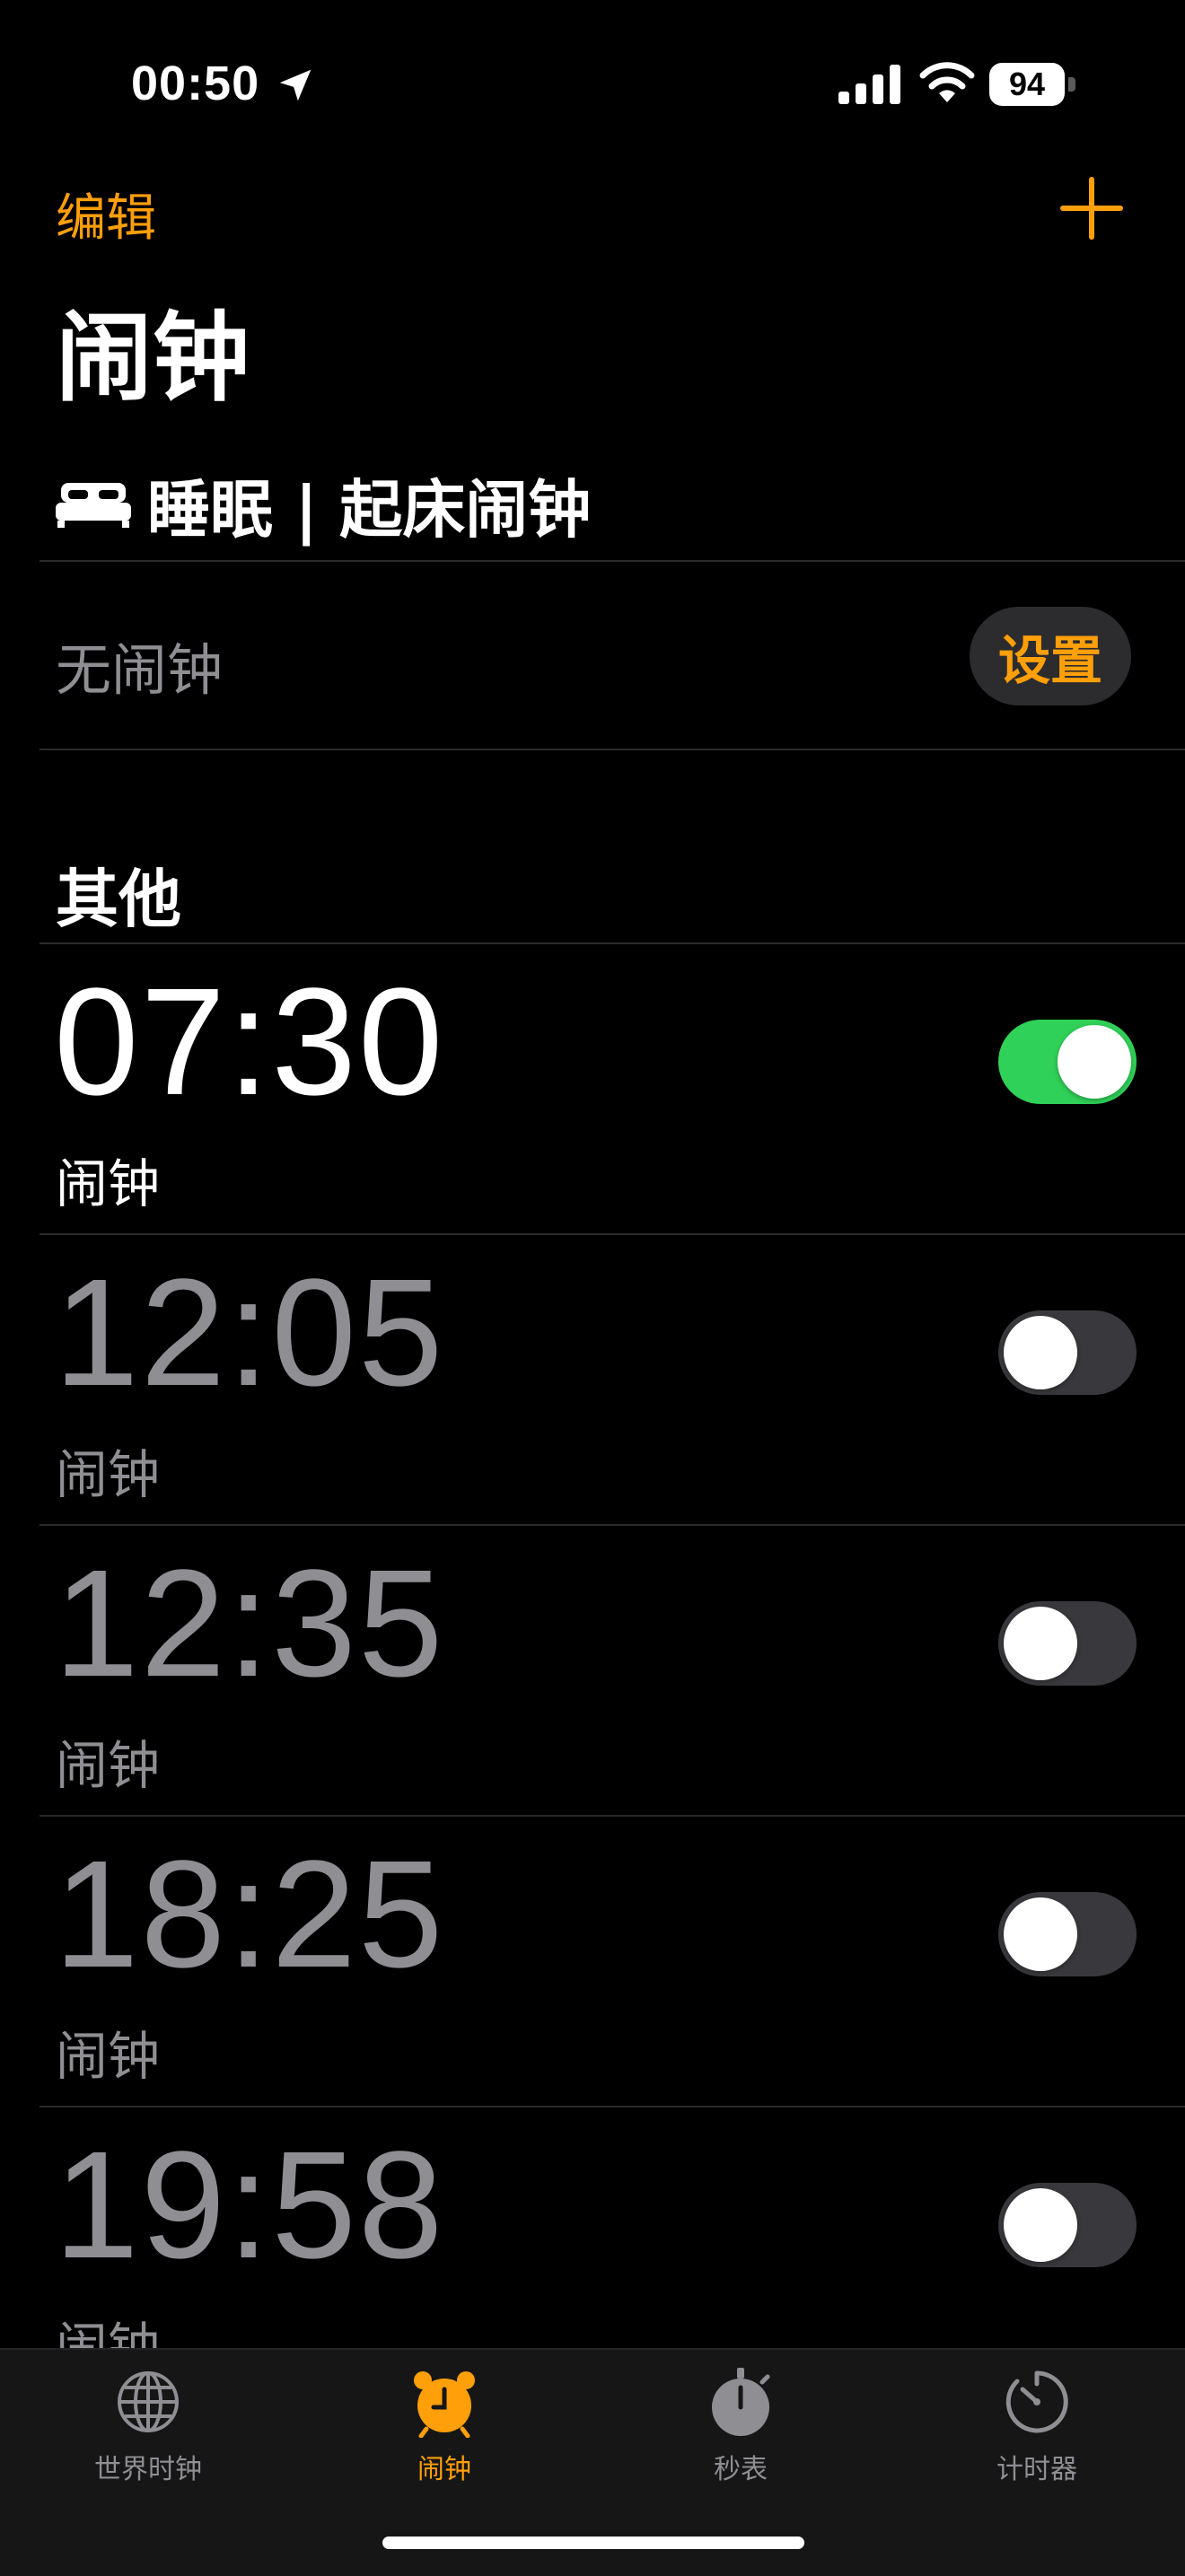 This screenshot has height=2576, width=1185. What do you see at coordinates (1050, 656) in the screenshot?
I see `setup-button: 设置` at bounding box center [1050, 656].